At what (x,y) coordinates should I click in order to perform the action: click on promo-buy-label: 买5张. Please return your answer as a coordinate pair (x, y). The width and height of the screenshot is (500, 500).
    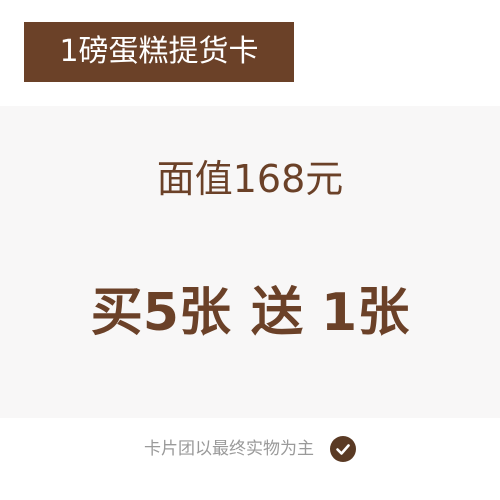
    Looking at the image, I should click on (160, 313).